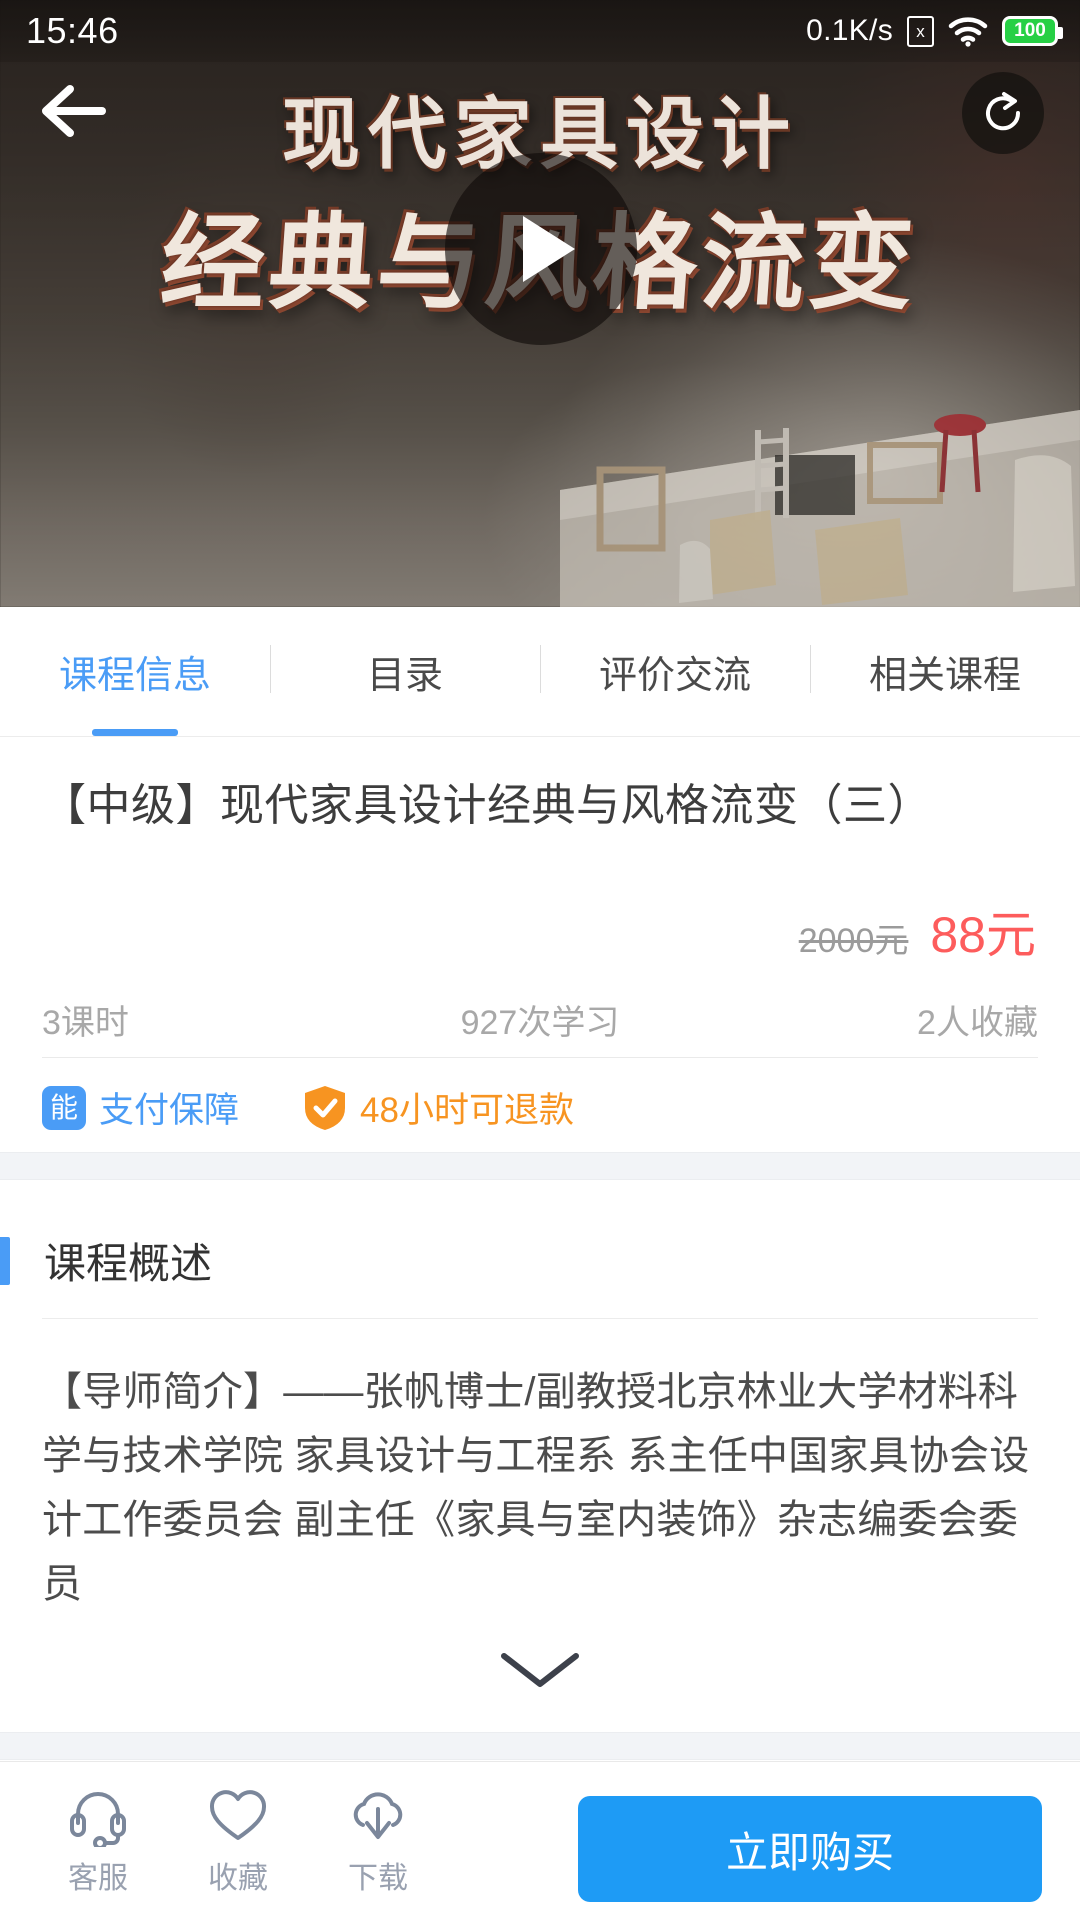 The image size is (1080, 1920). I want to click on play-button, so click(541, 249).